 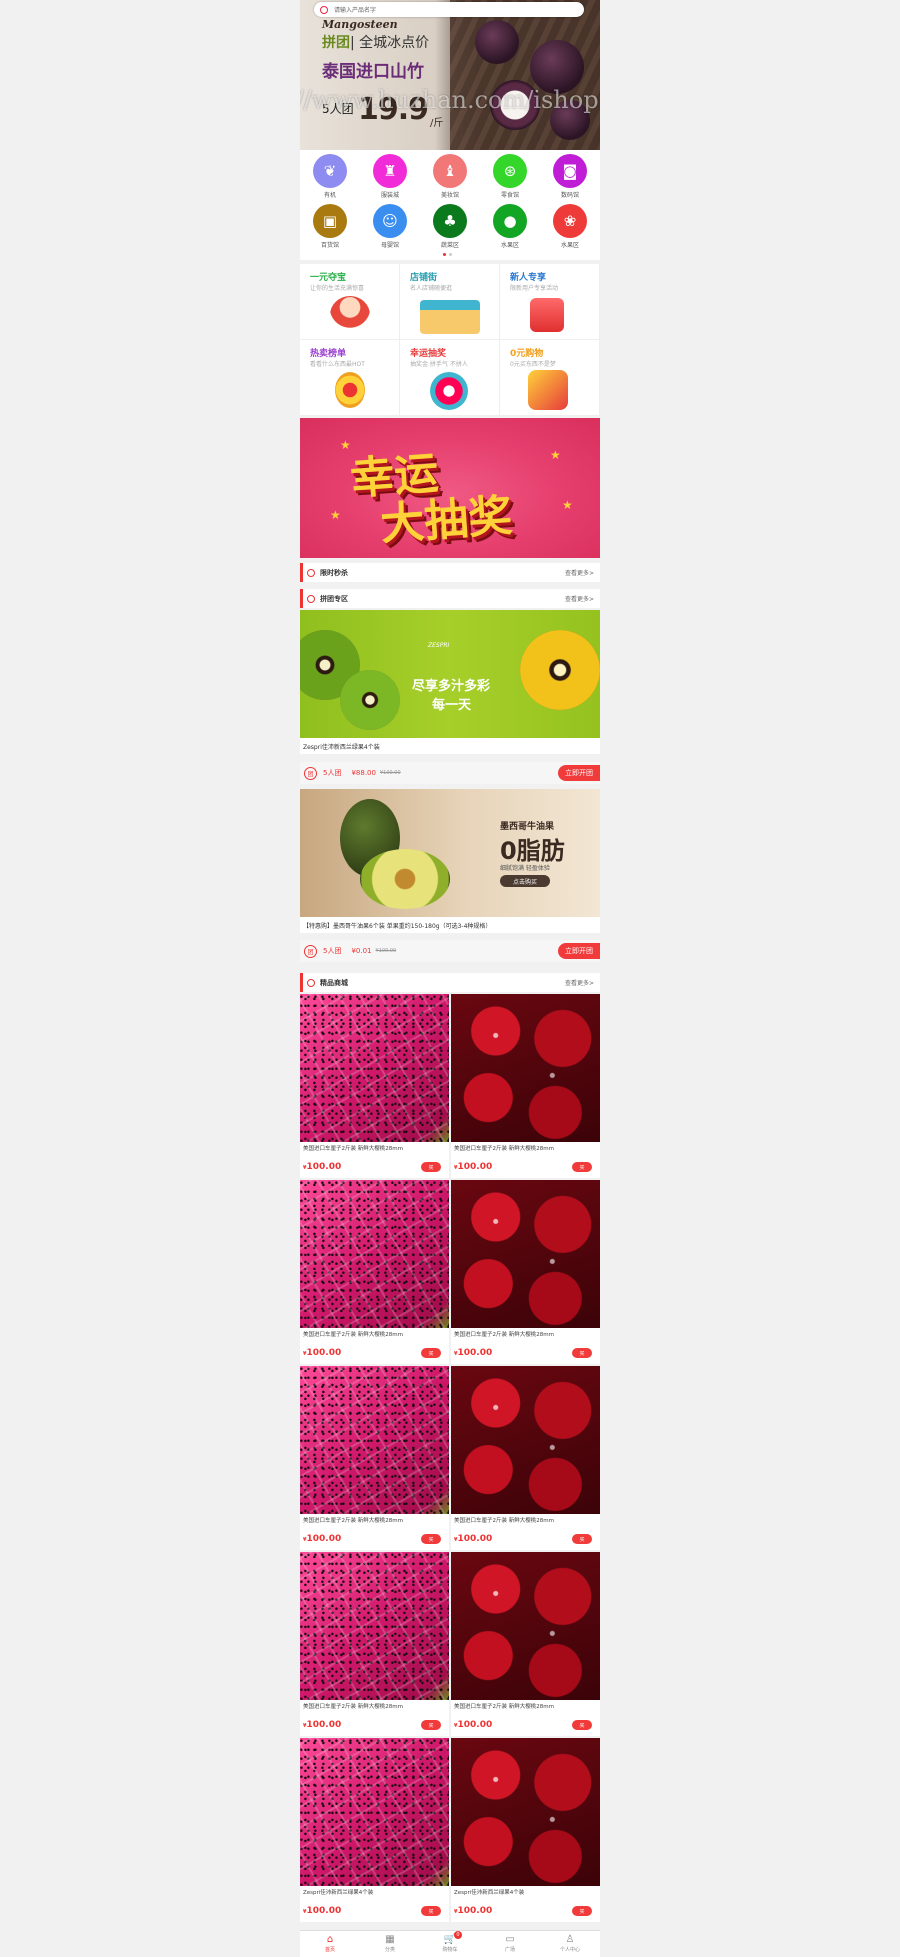 What do you see at coordinates (450, 171) in the screenshot?
I see `bottle-icon: ♝` at bounding box center [450, 171].